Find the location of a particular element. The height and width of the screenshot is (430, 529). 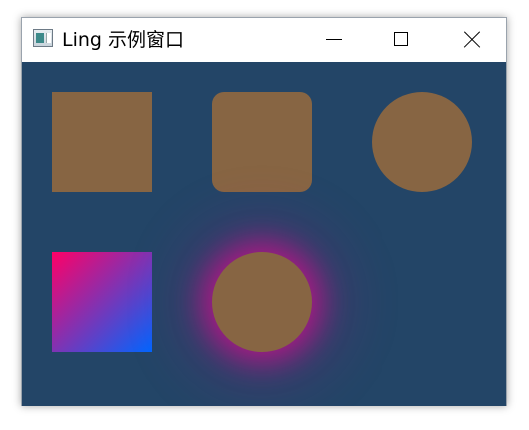

minimize-button is located at coordinates (333, 40).